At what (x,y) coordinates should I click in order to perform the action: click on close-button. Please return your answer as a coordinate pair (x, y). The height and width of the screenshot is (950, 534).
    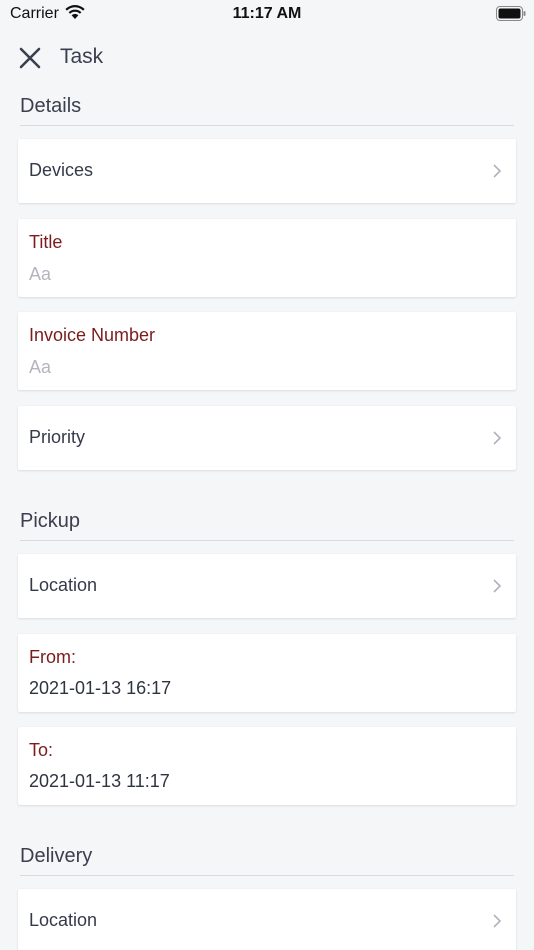
    Looking at the image, I should click on (30, 58).